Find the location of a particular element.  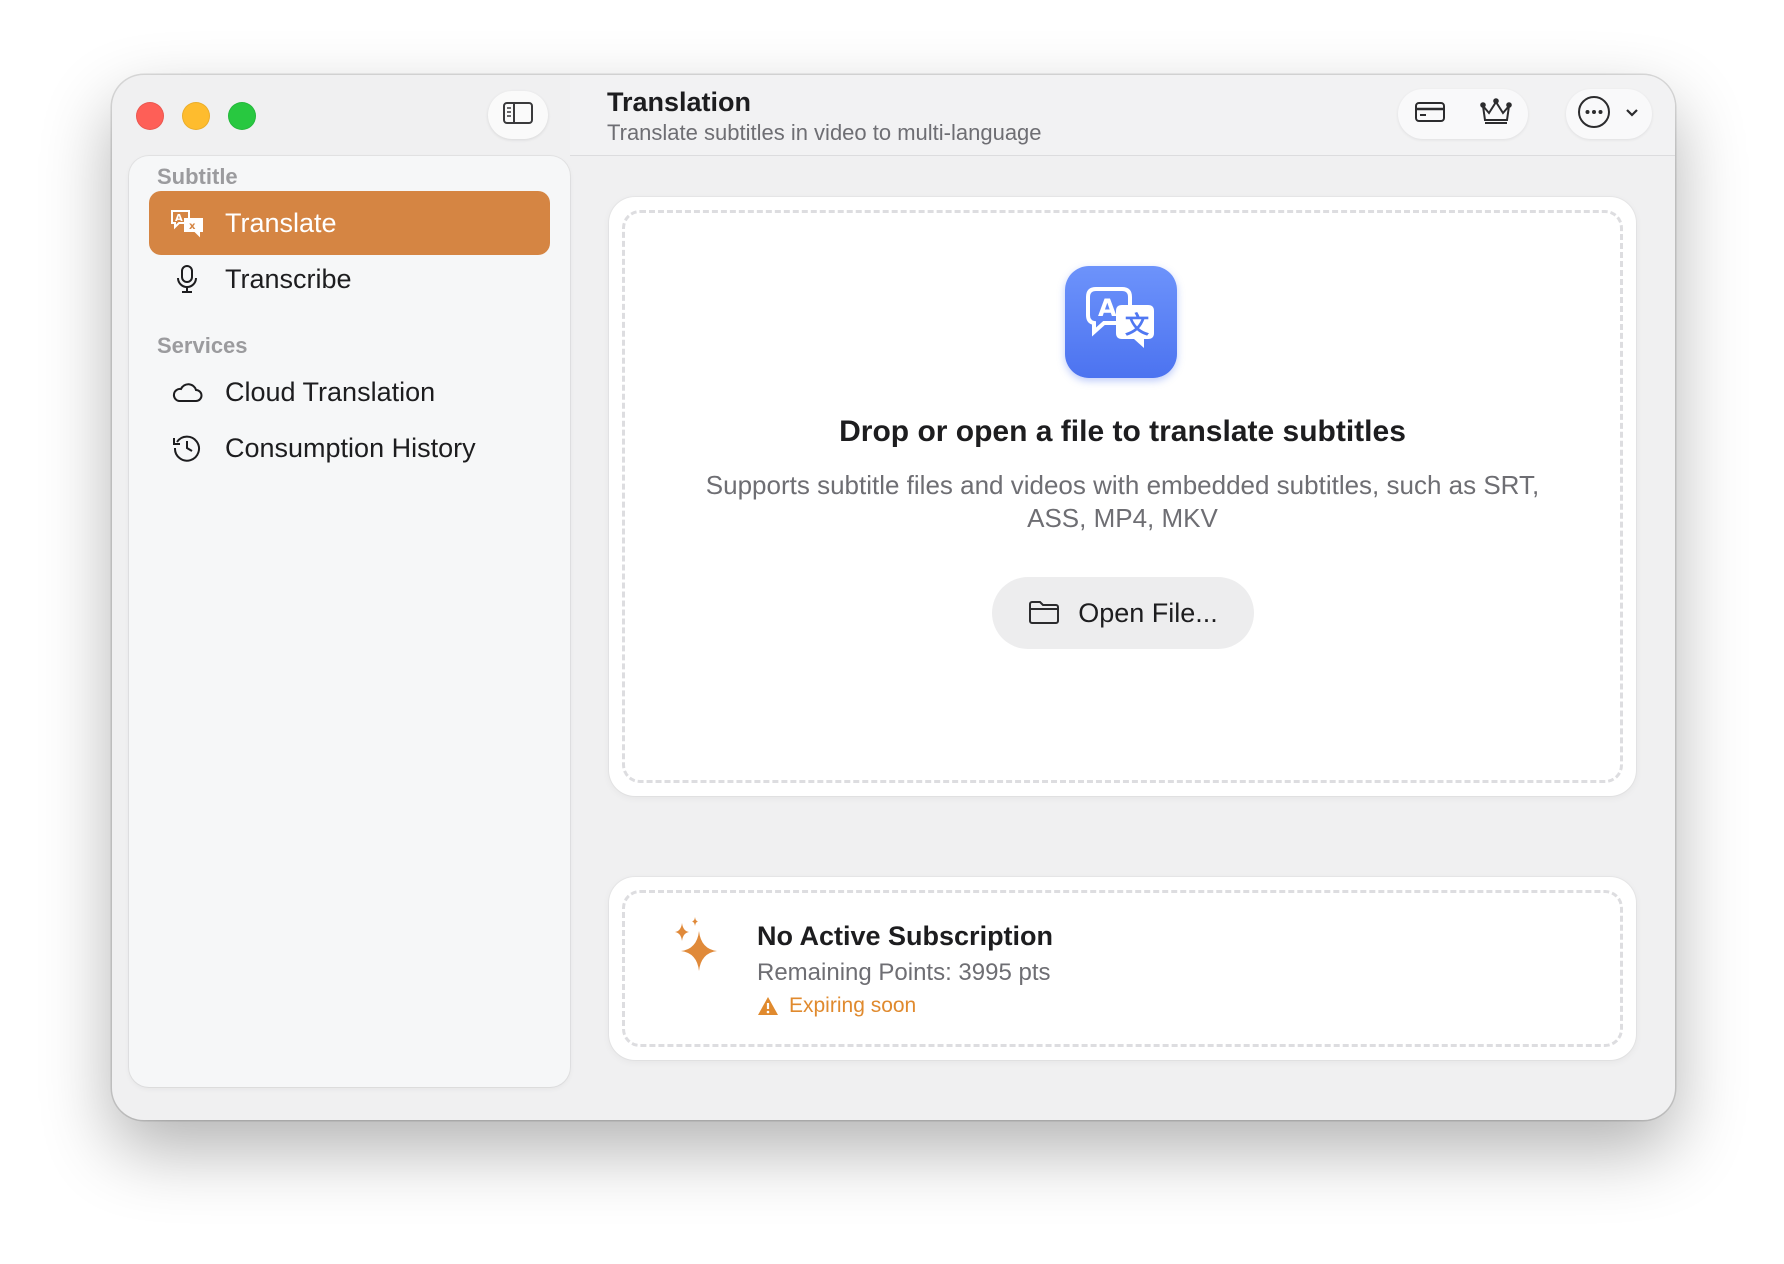

sidebar-item-label: Cloud Translation is located at coordinates (330, 391).